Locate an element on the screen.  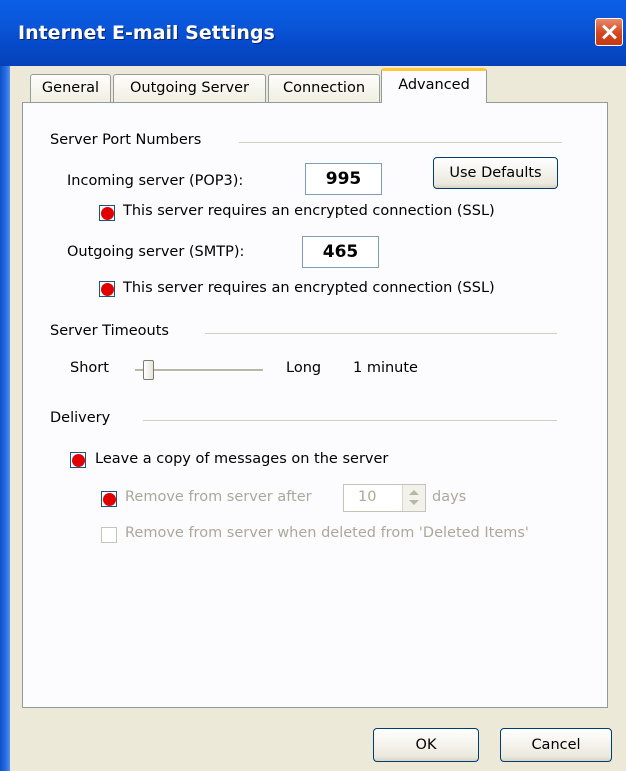
timeout-slider-track is located at coordinates (199, 370).